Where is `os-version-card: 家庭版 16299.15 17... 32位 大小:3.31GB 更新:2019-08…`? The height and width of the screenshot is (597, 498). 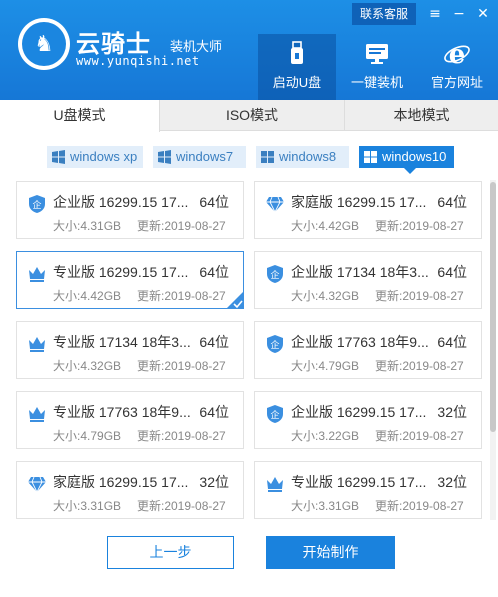
os-version-card: 家庭版 16299.15 17... 32位 大小:3.31GB 更新:2019-08… is located at coordinates (130, 490).